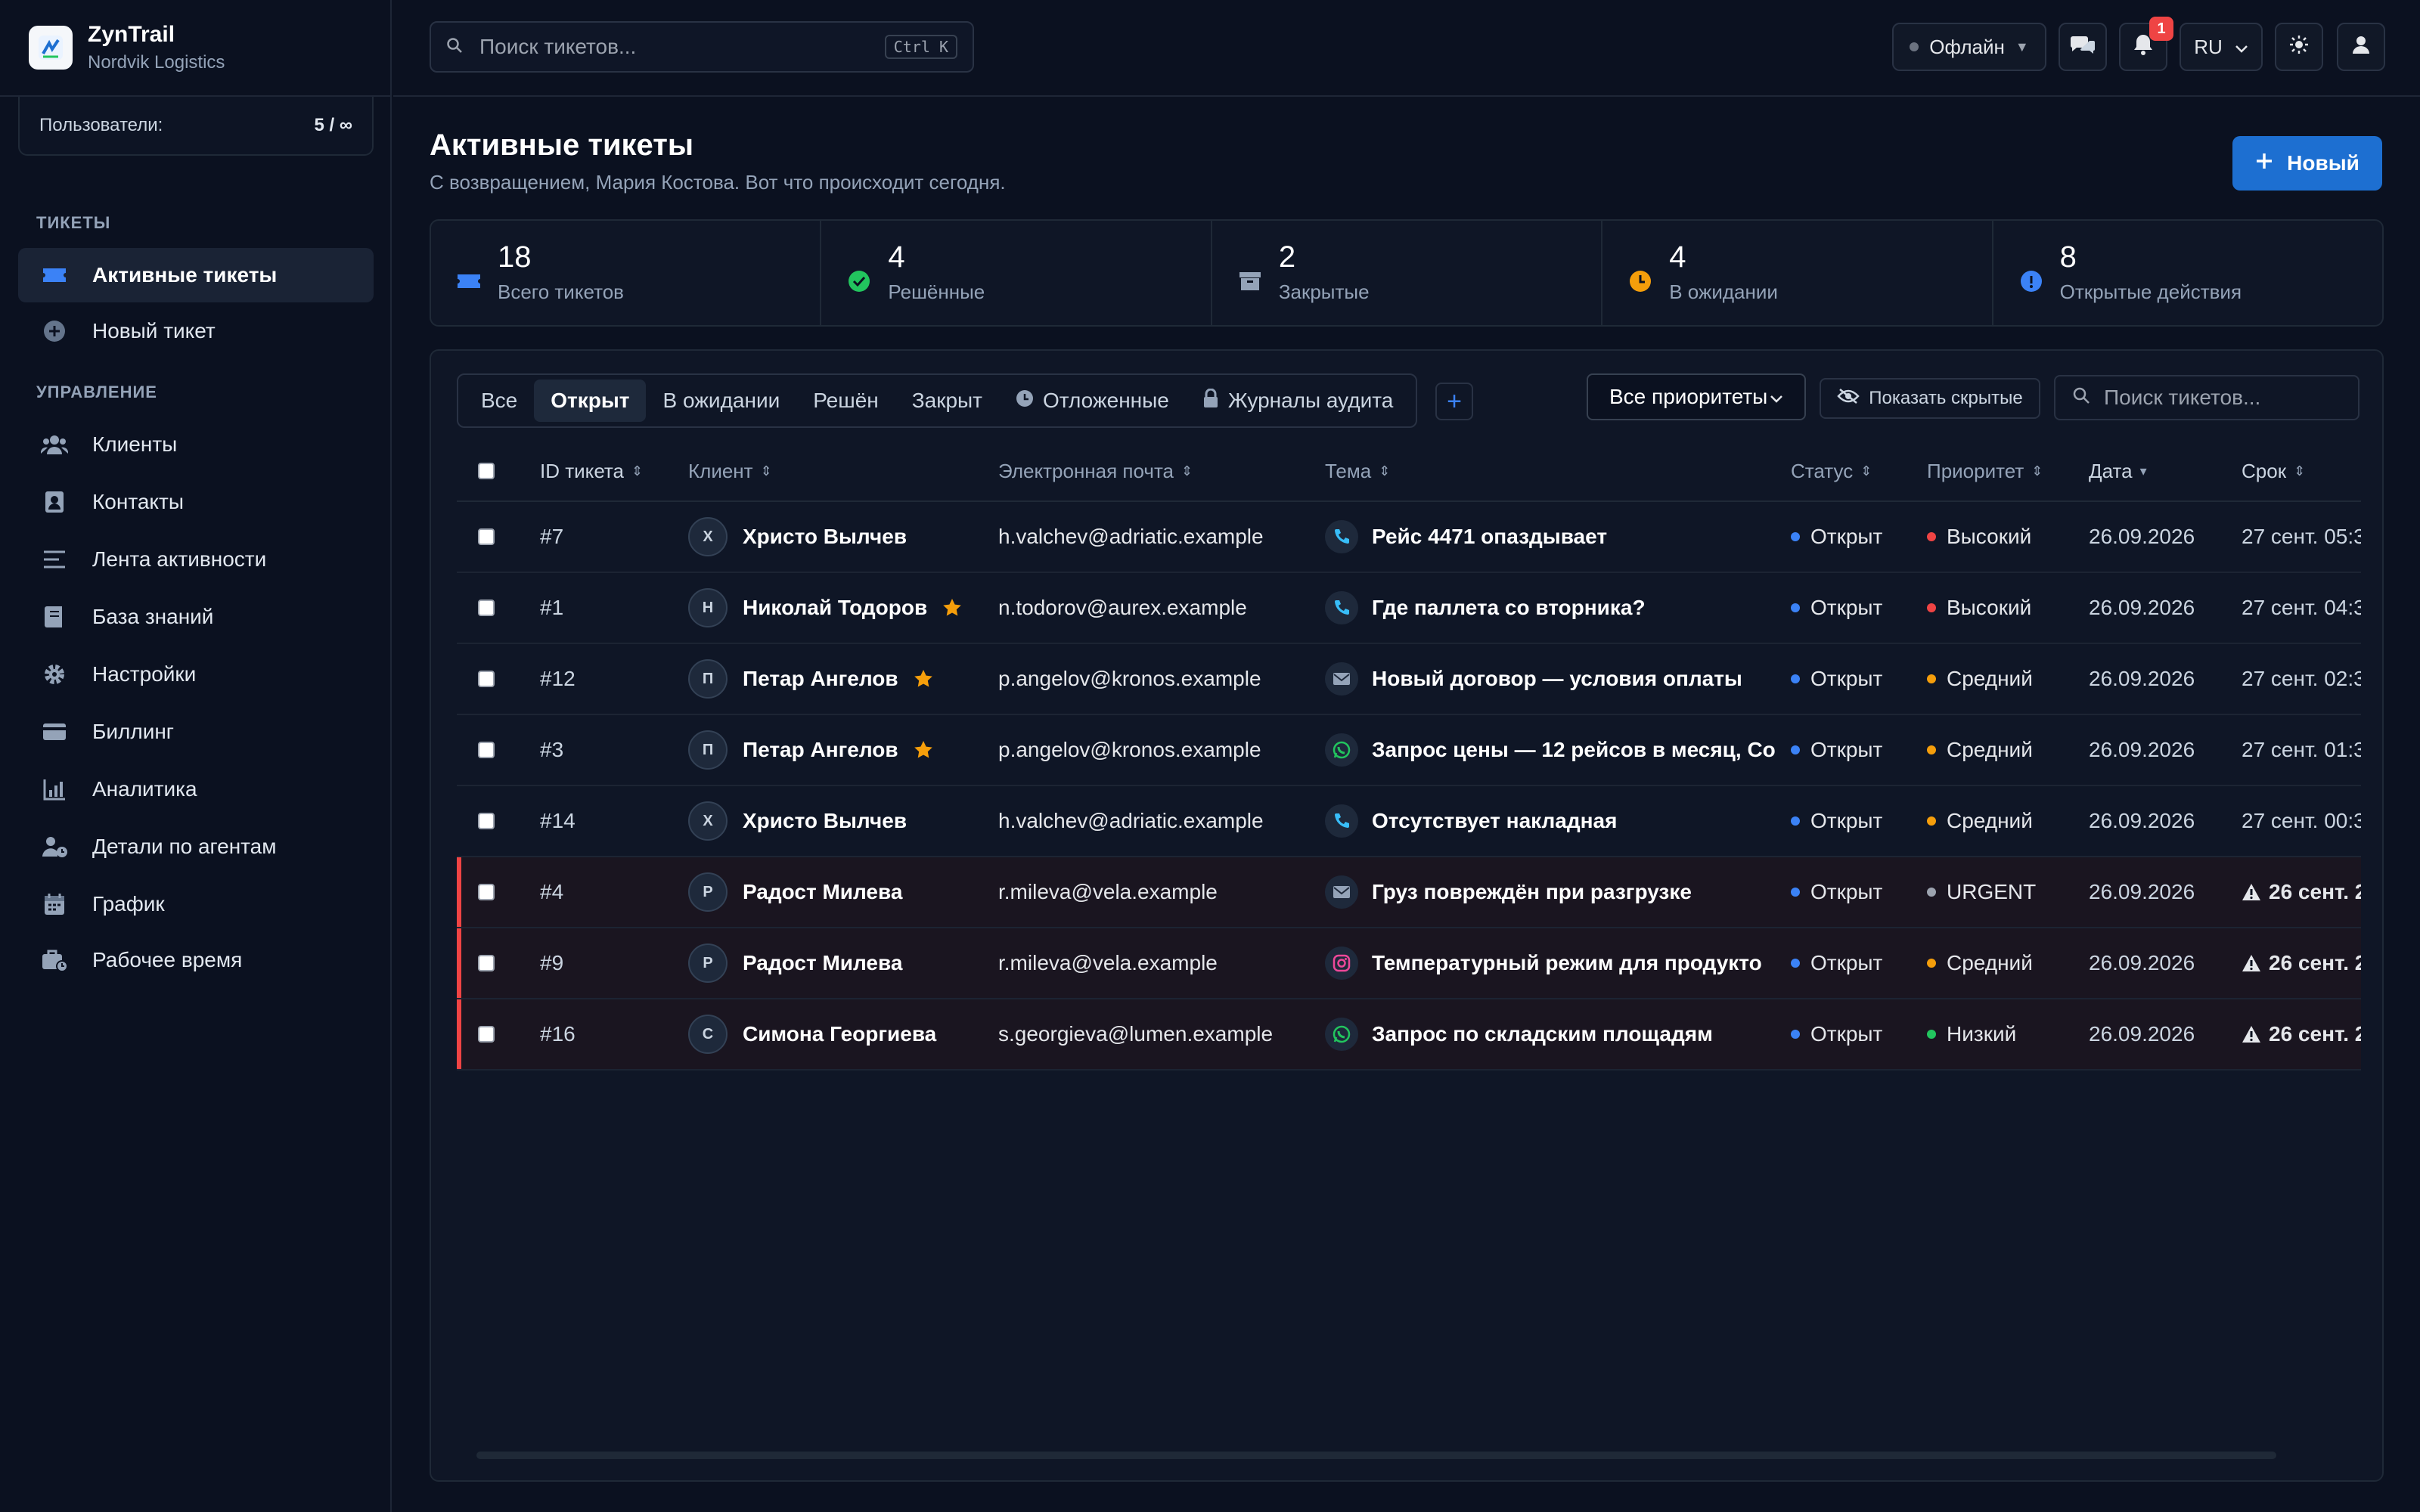  Describe the element at coordinates (2299, 47) in the screenshot. I see `theme-toggle` at that location.